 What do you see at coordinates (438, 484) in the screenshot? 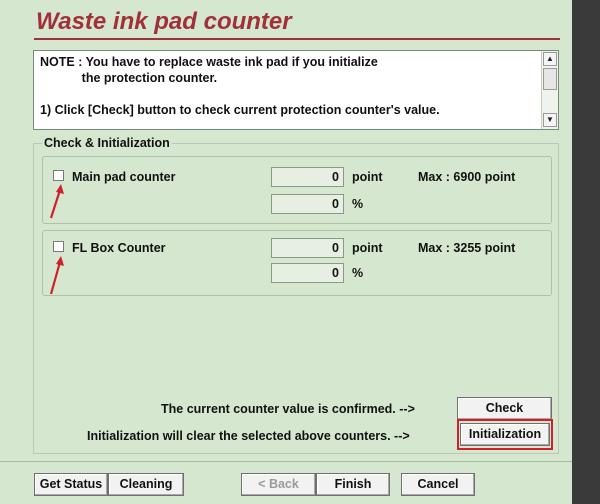
I see `cancel-button: Cancel` at bounding box center [438, 484].